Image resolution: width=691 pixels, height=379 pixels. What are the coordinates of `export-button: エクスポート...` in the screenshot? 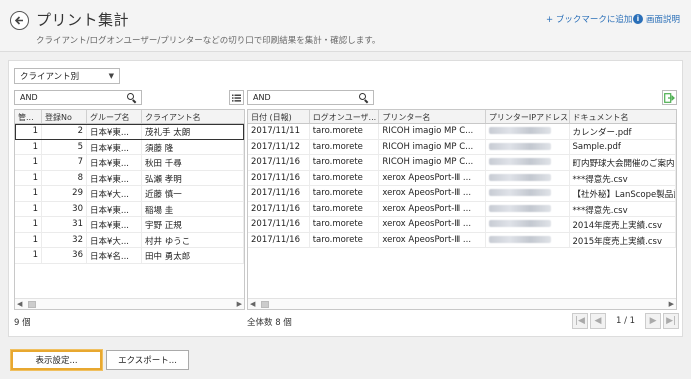 It's located at (147, 360).